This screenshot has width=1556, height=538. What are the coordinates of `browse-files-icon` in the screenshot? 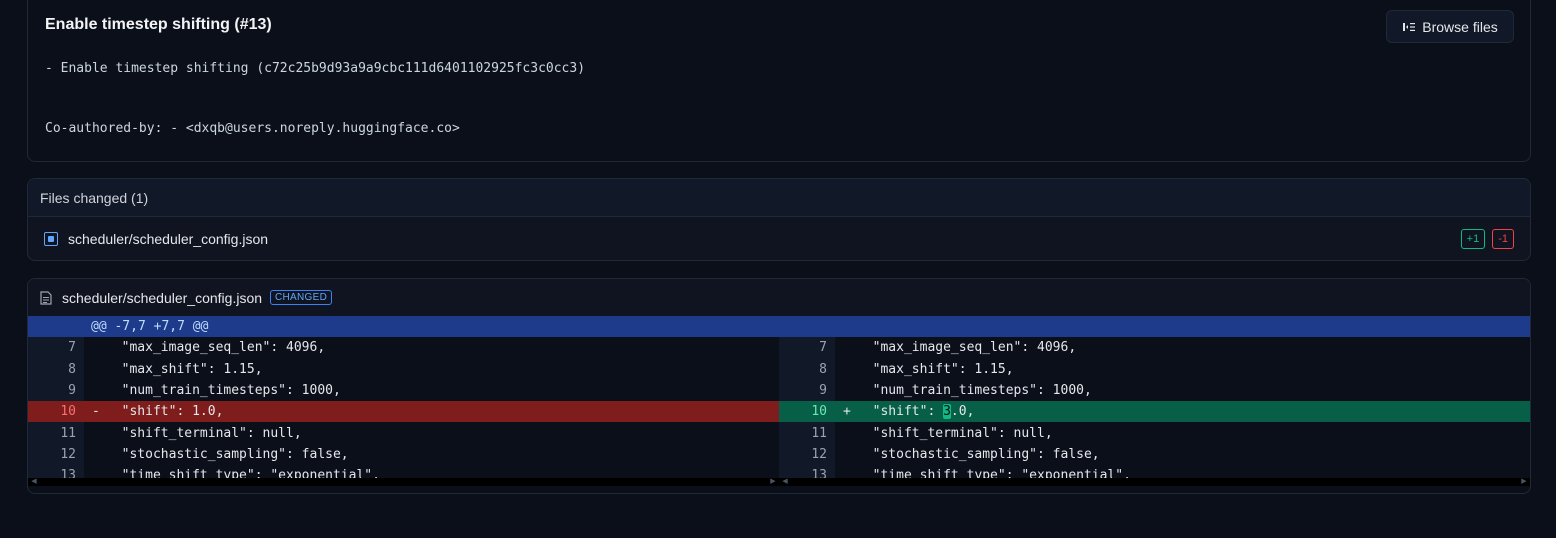 It's located at (1409, 26).